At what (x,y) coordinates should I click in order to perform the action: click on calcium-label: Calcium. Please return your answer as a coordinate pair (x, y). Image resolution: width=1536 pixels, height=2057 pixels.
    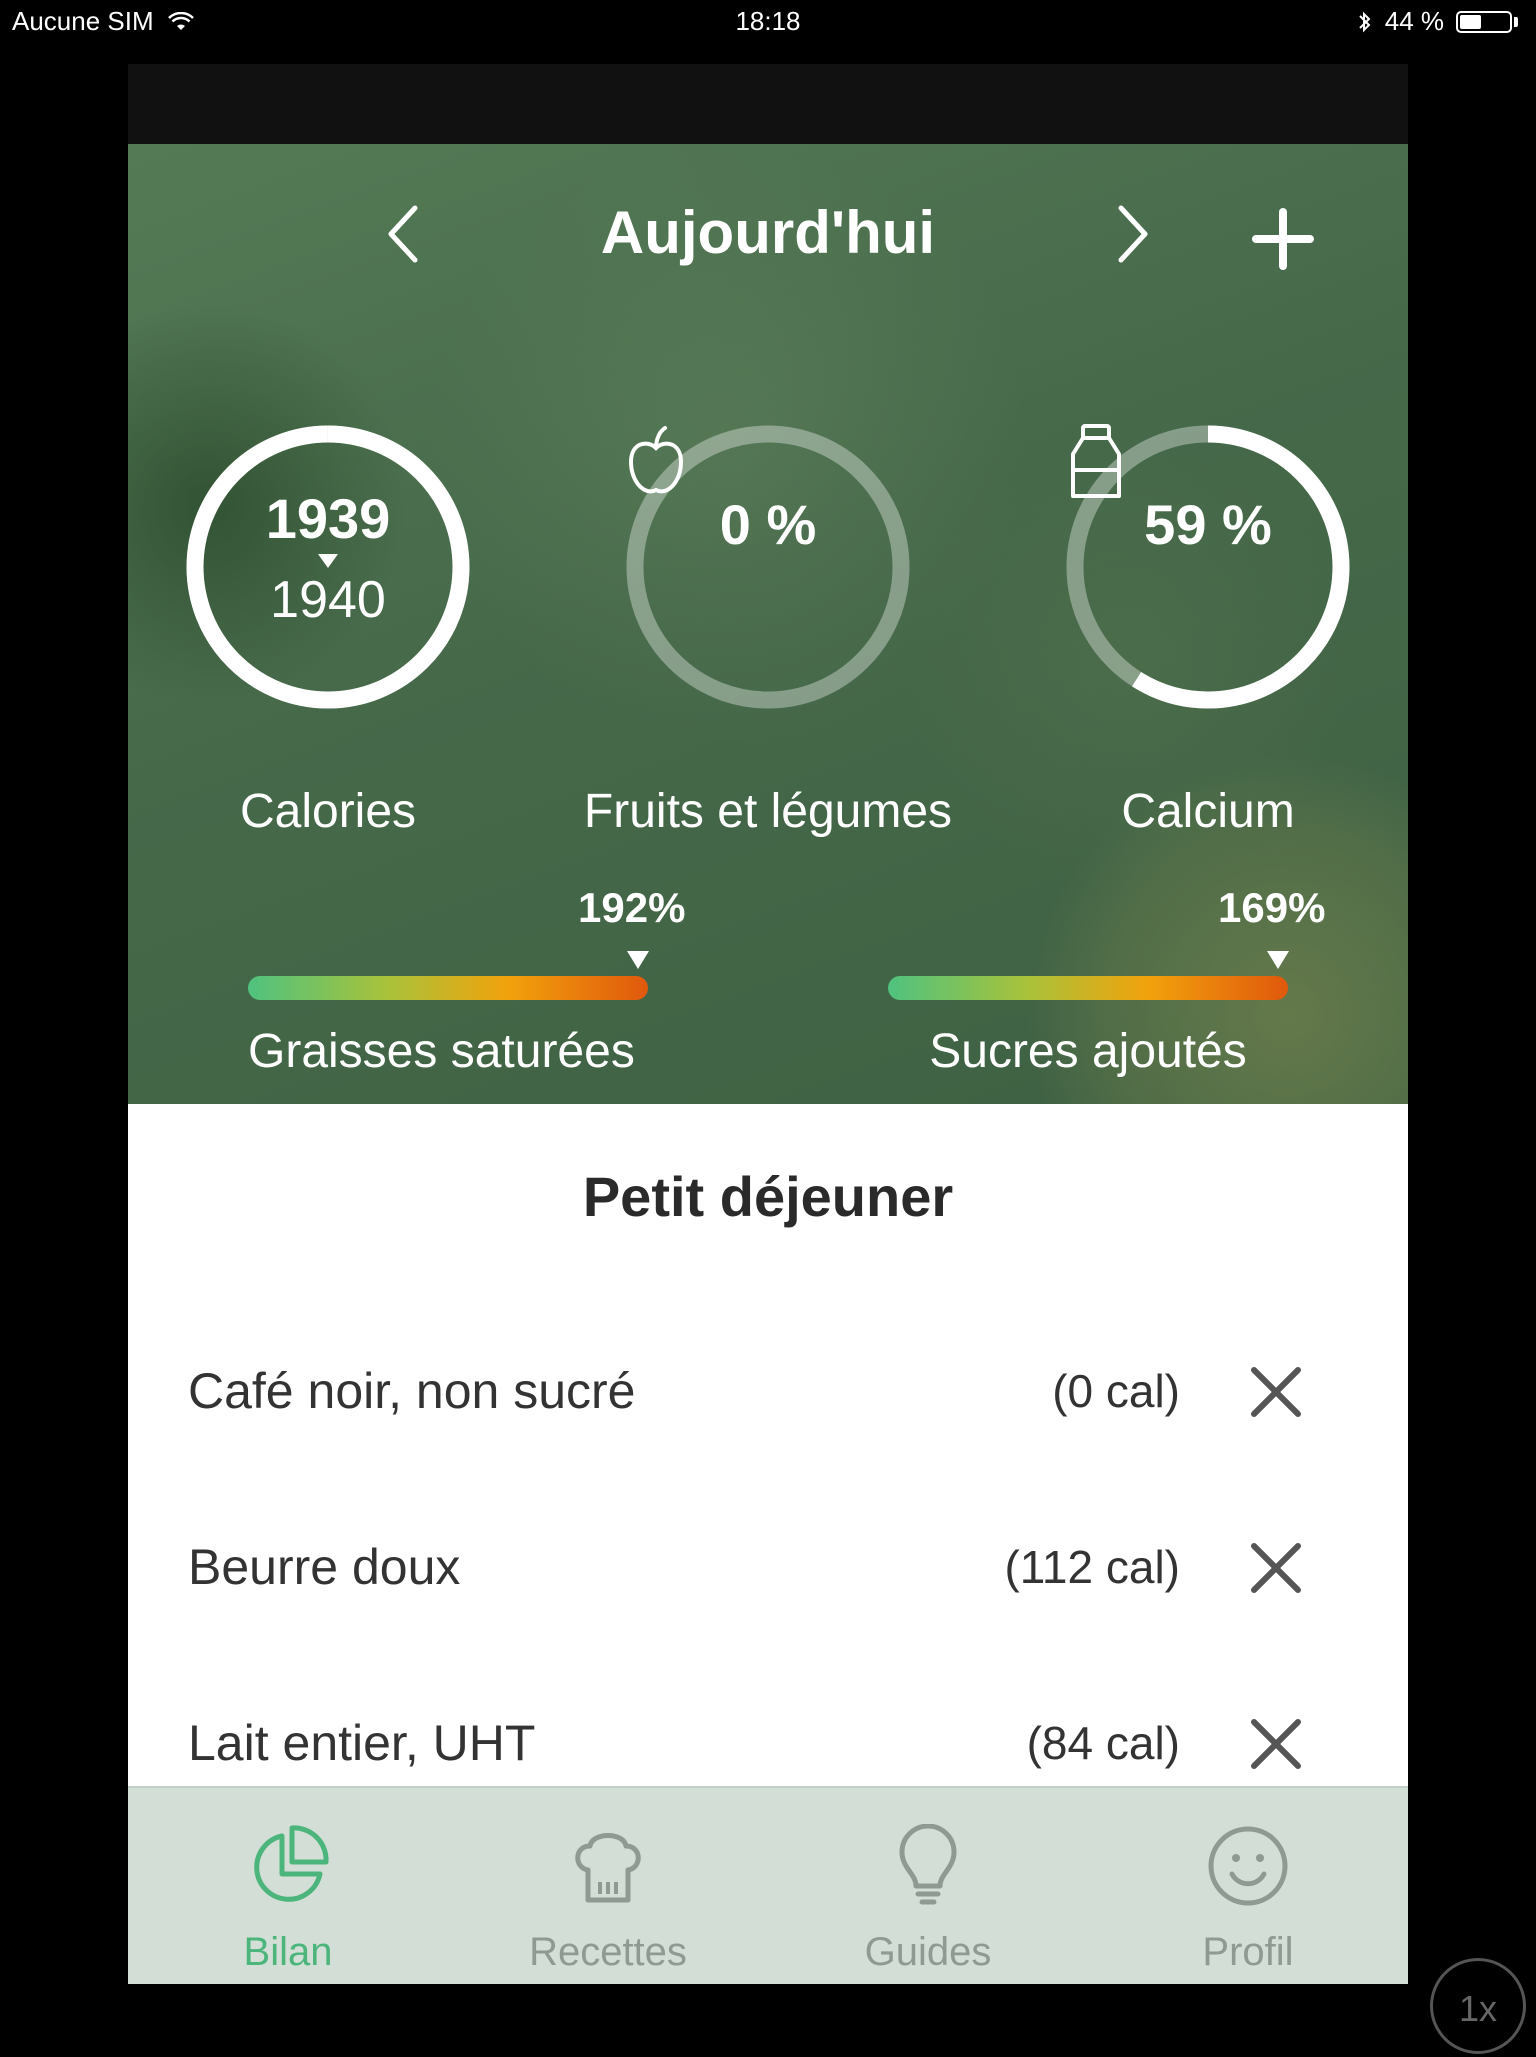
    Looking at the image, I should click on (1208, 811).